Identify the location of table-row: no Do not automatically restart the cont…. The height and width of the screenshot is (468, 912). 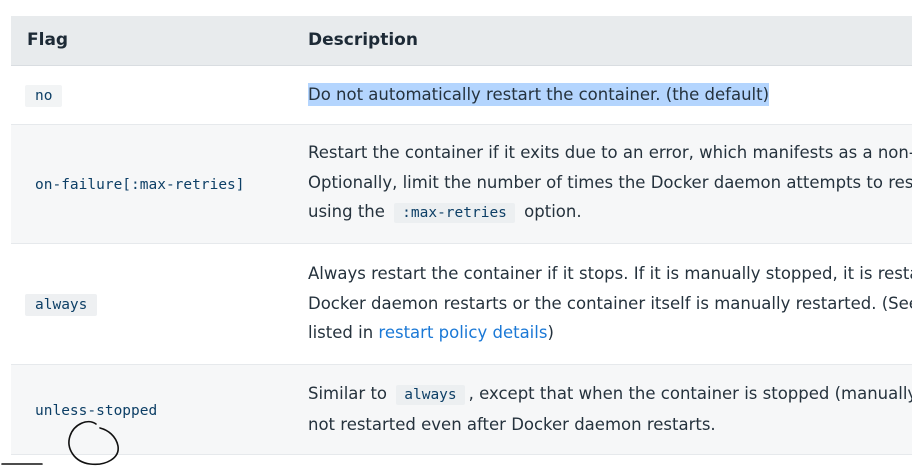
(461, 95).